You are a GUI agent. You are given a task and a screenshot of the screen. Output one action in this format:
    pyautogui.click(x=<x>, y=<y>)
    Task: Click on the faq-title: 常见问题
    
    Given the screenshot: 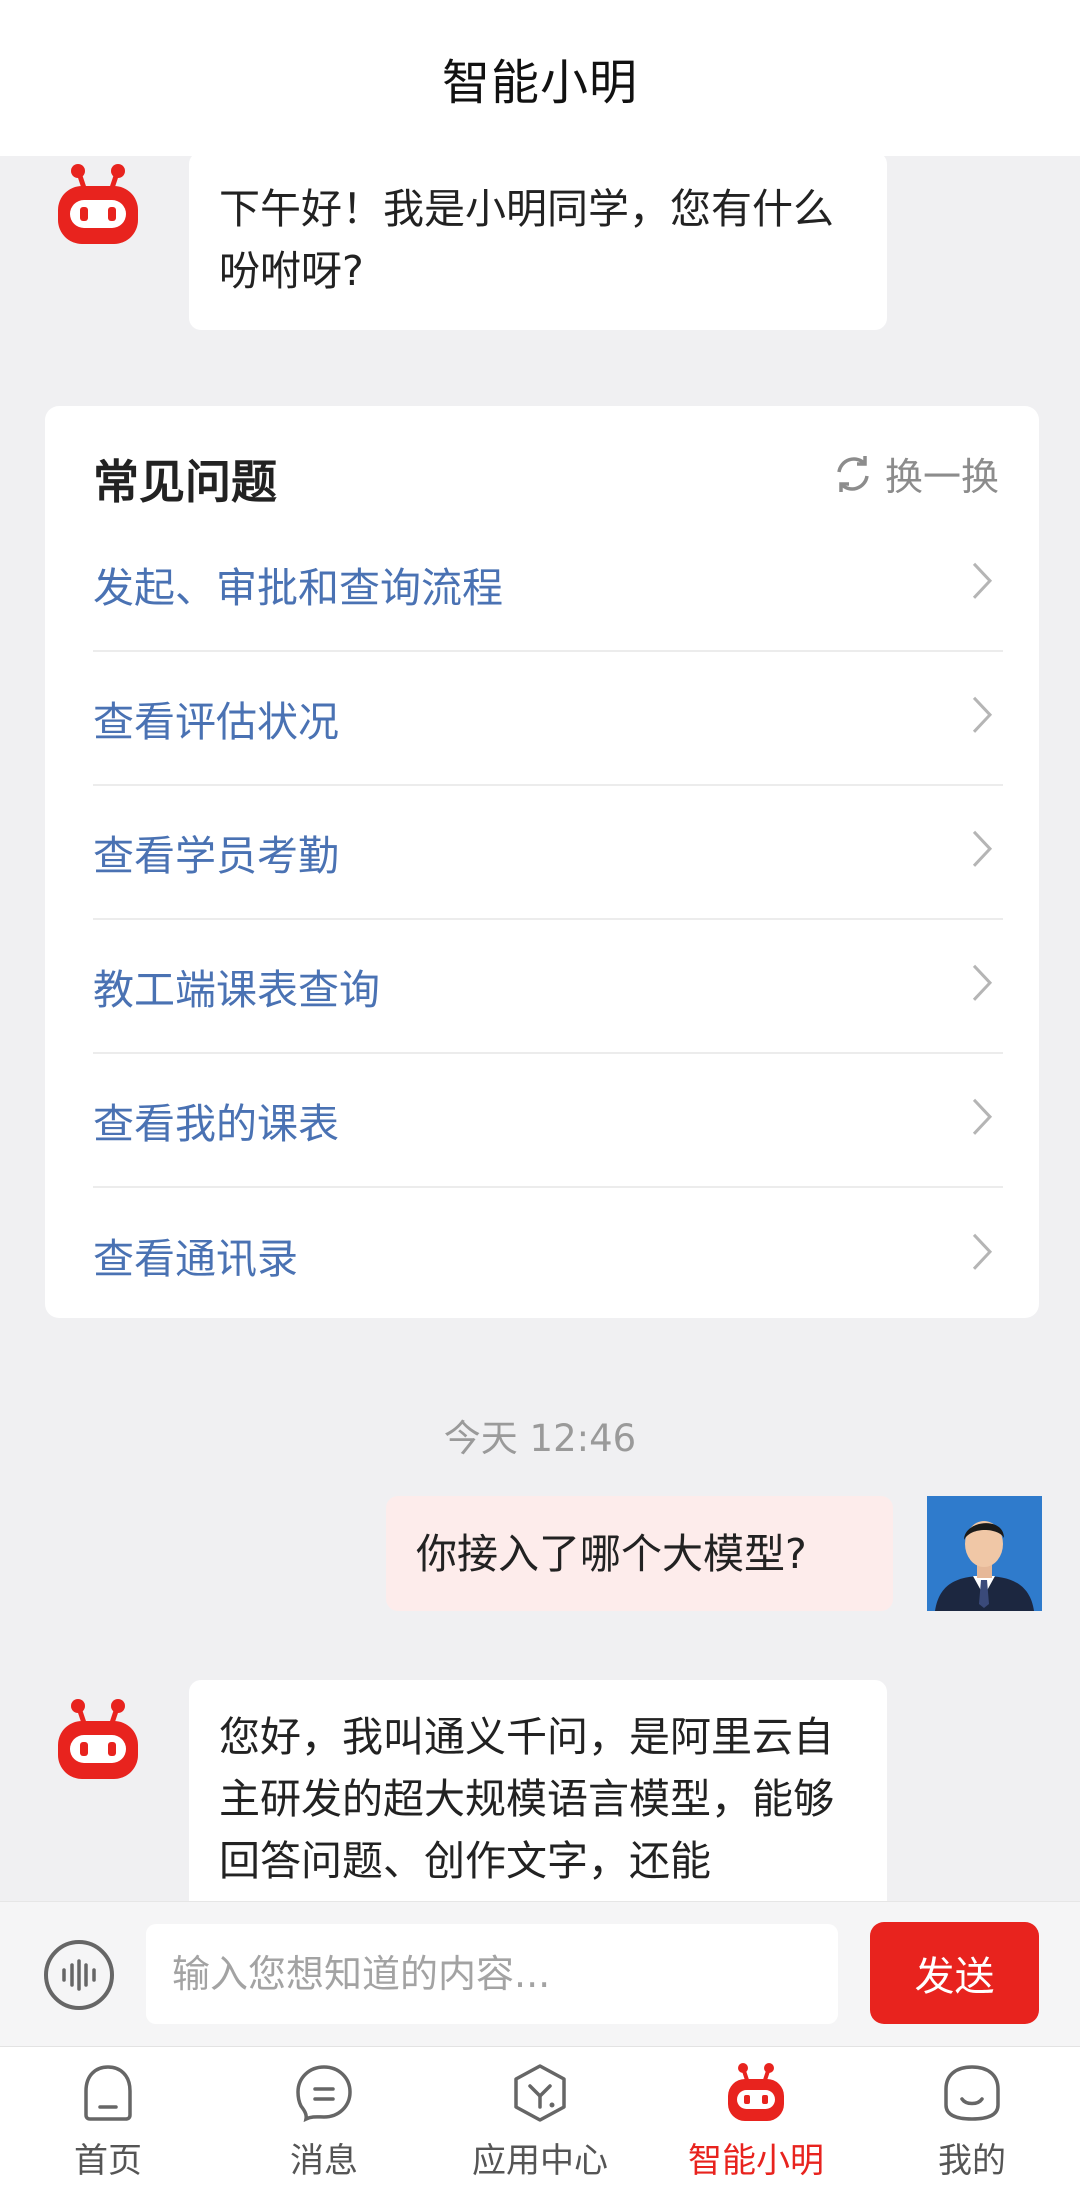 What is the action you would take?
    pyautogui.click(x=185, y=482)
    